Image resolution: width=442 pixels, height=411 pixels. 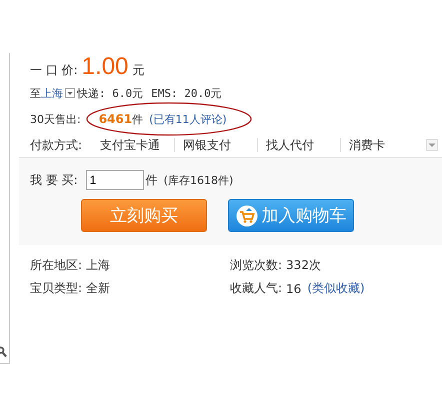 What do you see at coordinates (54, 180) in the screenshot?
I see `quantity-label: 我 要 买:` at bounding box center [54, 180].